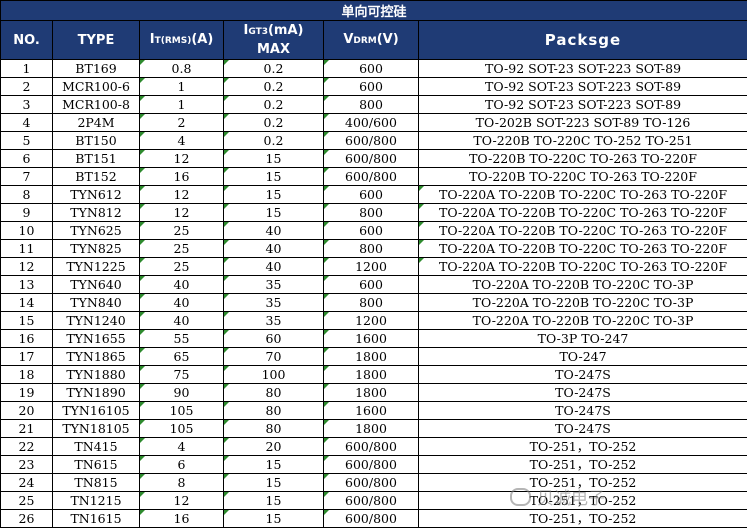  Describe the element at coordinates (27, 123) in the screenshot. I see `cell-no: 4` at that location.